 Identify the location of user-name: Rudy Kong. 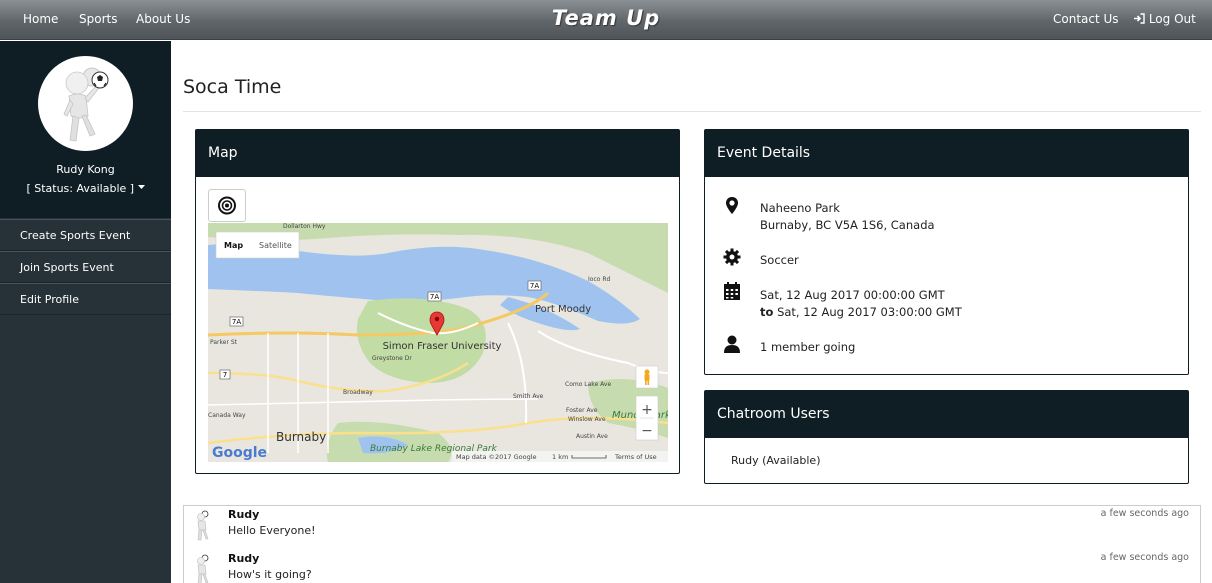
(85, 169).